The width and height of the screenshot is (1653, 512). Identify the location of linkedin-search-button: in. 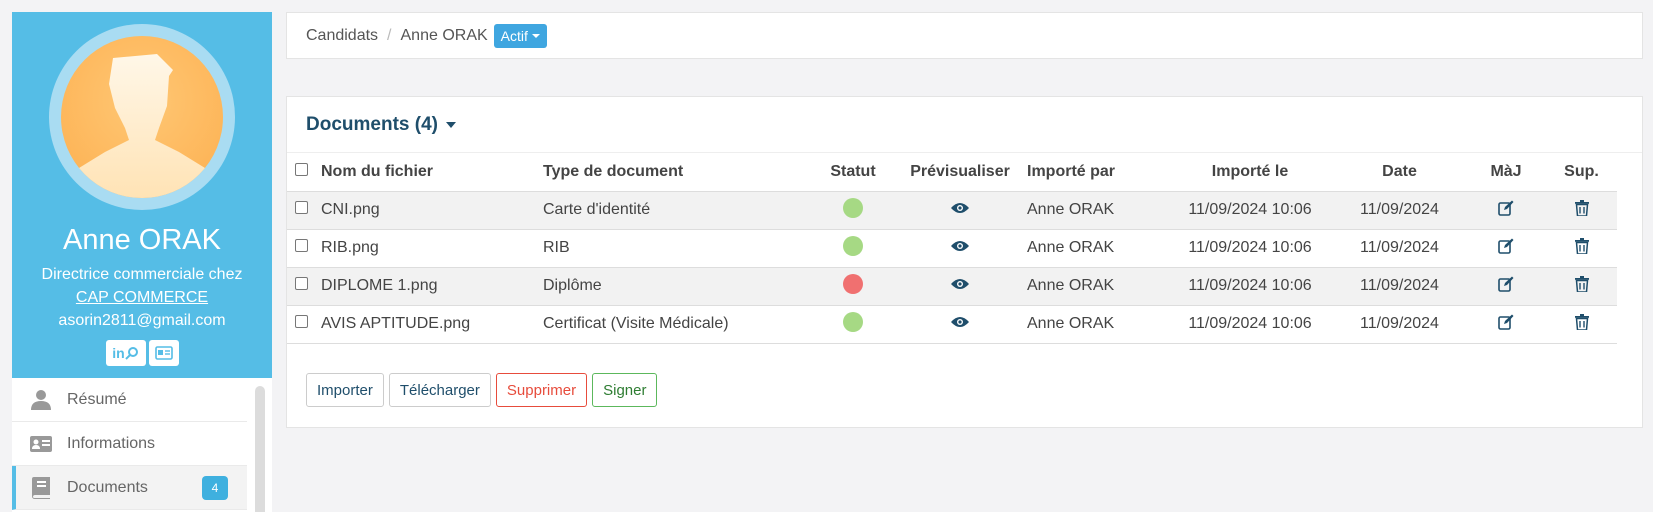
(125, 353).